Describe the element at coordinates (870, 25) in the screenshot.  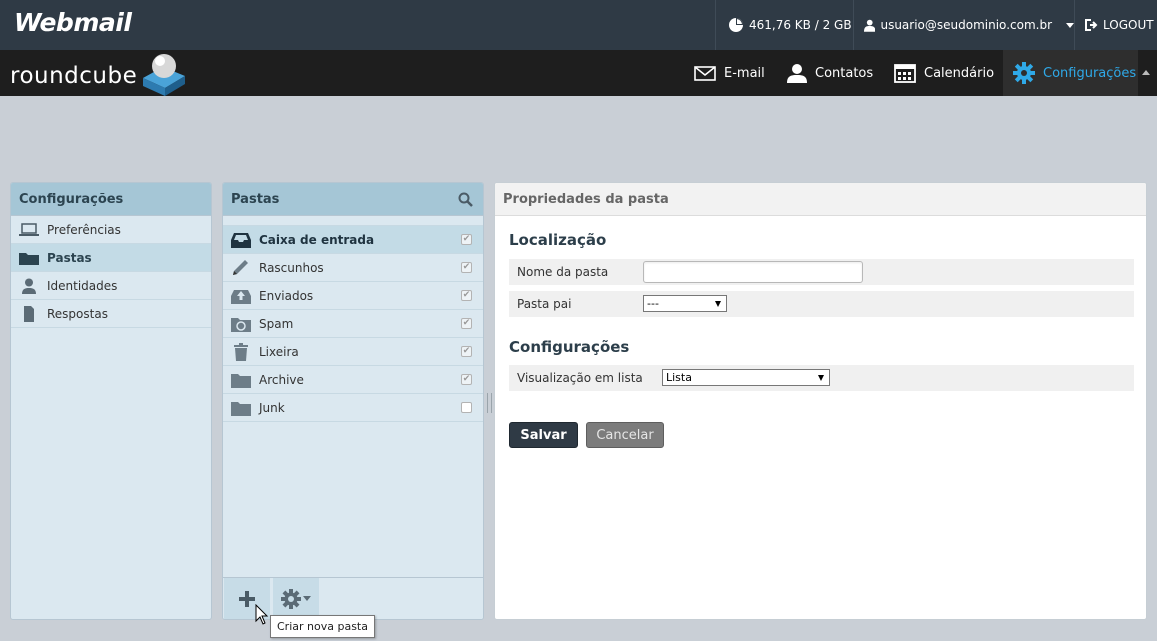
I see `user-icon` at that location.